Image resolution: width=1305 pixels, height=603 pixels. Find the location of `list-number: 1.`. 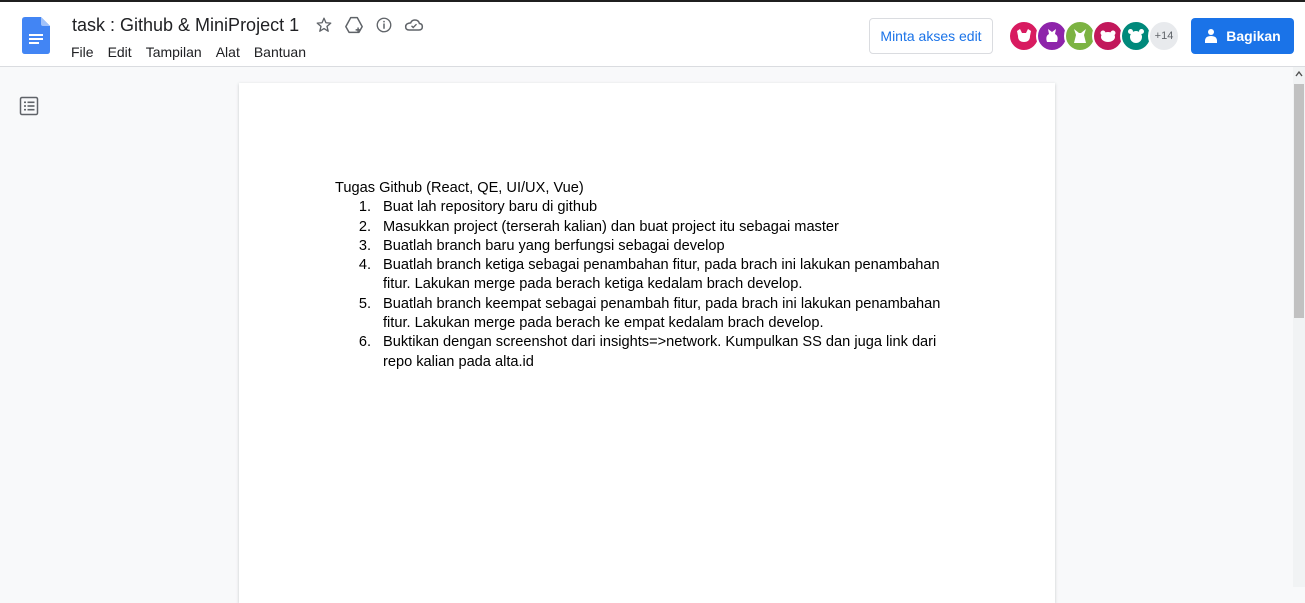

list-number: 1. is located at coordinates (364, 207).